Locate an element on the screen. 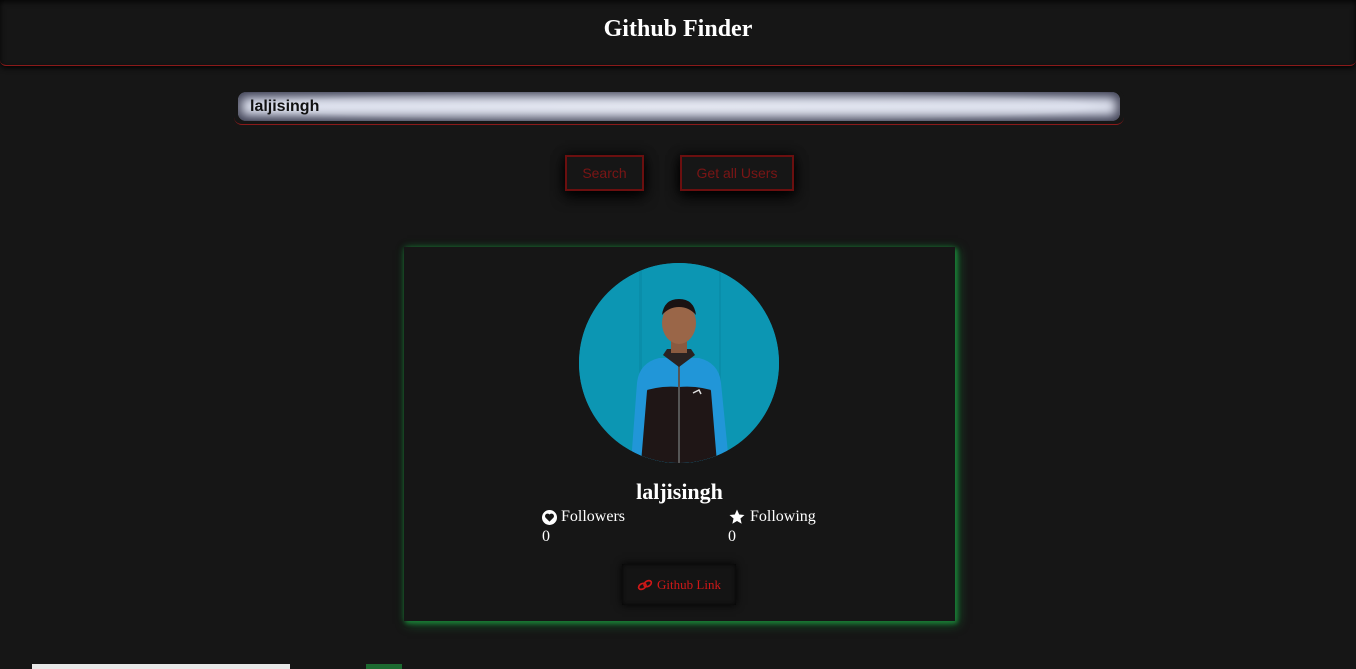 This screenshot has height=669, width=1356. github-link-button: Github Link is located at coordinates (679, 584).